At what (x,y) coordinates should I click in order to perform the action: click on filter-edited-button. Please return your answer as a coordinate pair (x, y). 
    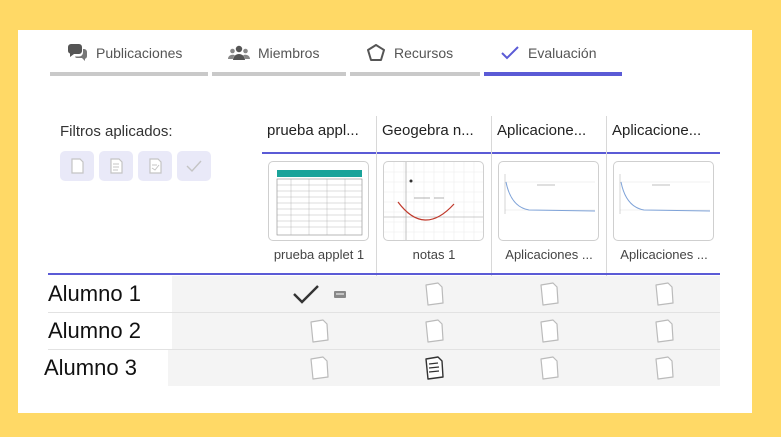
    Looking at the image, I should click on (155, 166).